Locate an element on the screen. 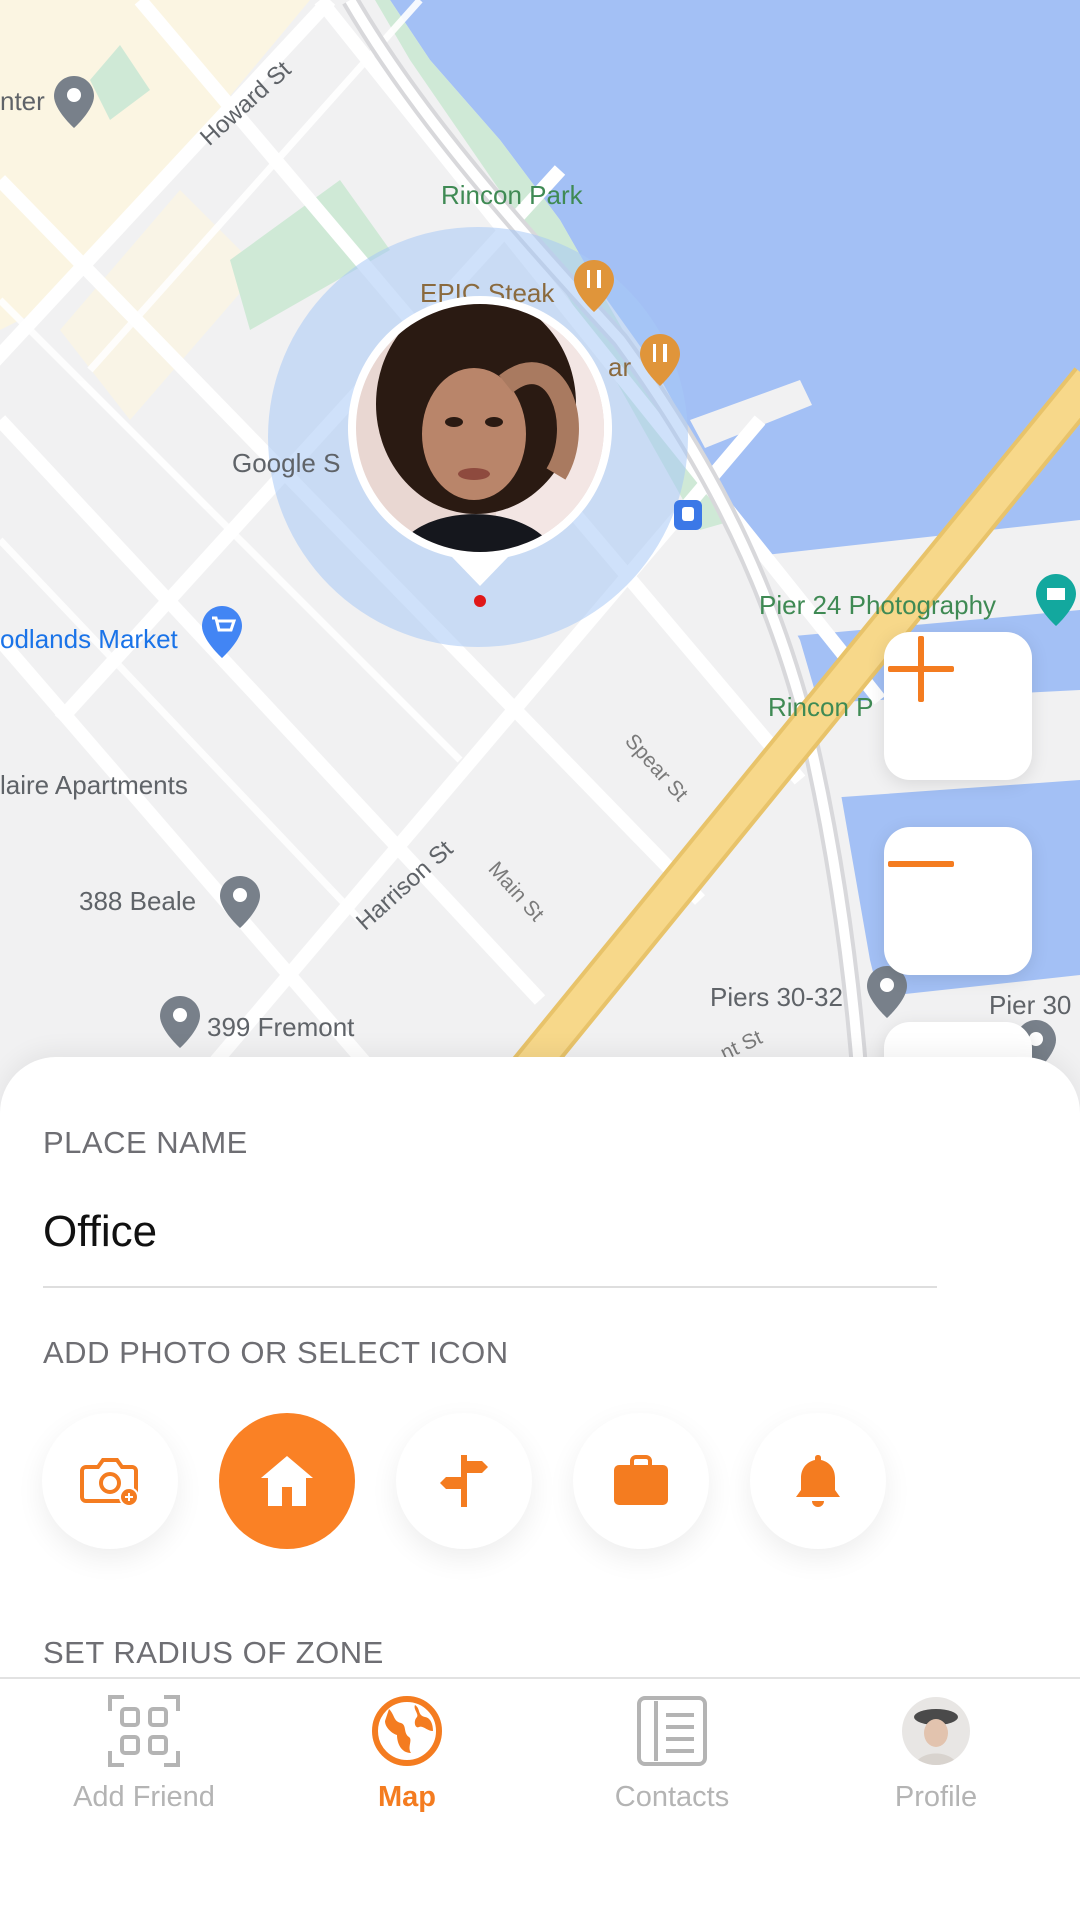 The image size is (1080, 1922). place-name-input is located at coordinates (489, 1232).